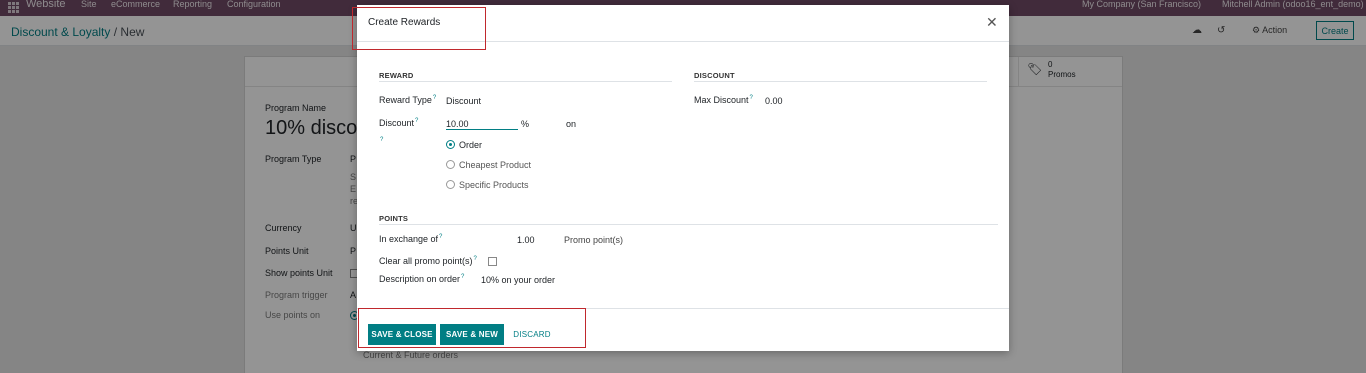 Image resolution: width=1366 pixels, height=373 pixels. I want to click on discount-section-divider, so click(840, 81).